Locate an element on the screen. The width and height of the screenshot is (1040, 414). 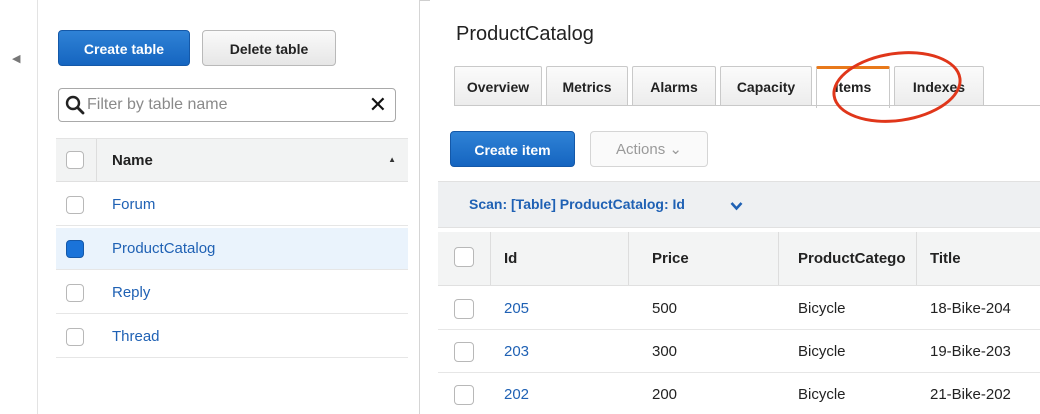
item-row: 203 300 Bicycle 19-Bike-203 is located at coordinates (739, 352).